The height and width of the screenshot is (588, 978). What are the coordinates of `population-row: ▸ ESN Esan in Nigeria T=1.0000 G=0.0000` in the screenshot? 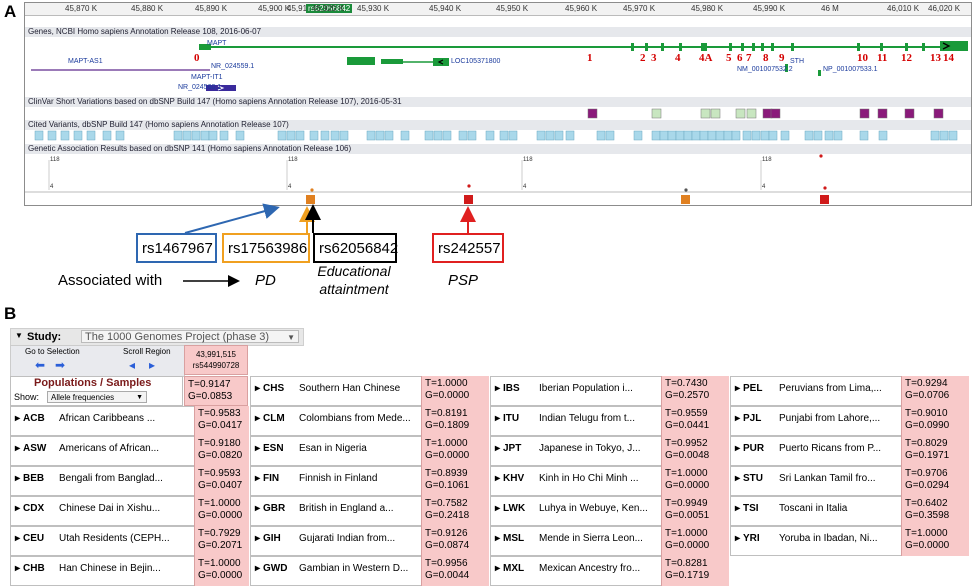 It's located at (369, 451).